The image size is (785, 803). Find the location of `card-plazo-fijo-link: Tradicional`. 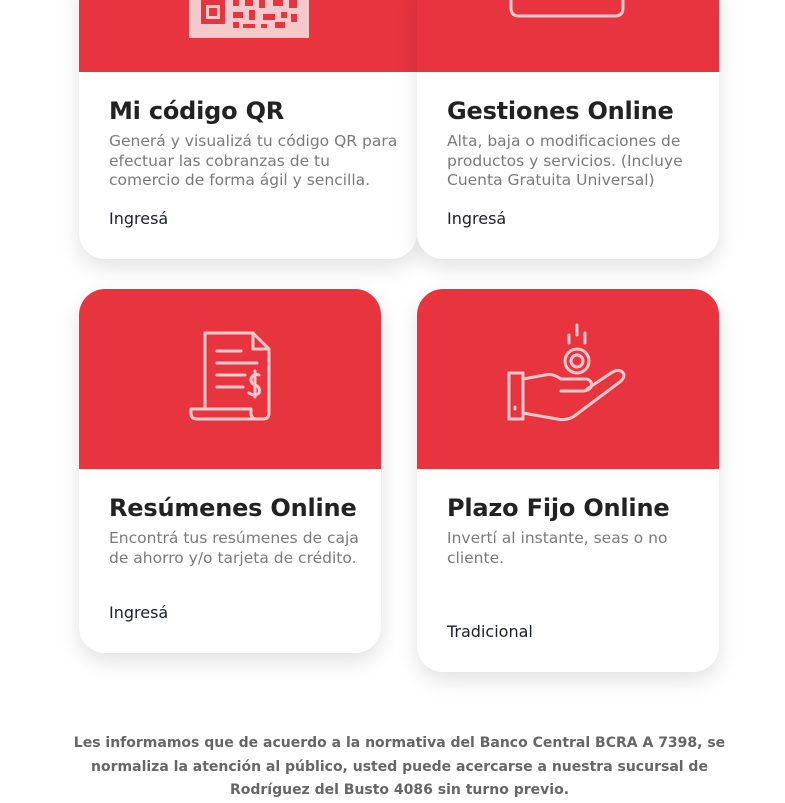

card-plazo-fijo-link: Tradicional is located at coordinates (490, 631).